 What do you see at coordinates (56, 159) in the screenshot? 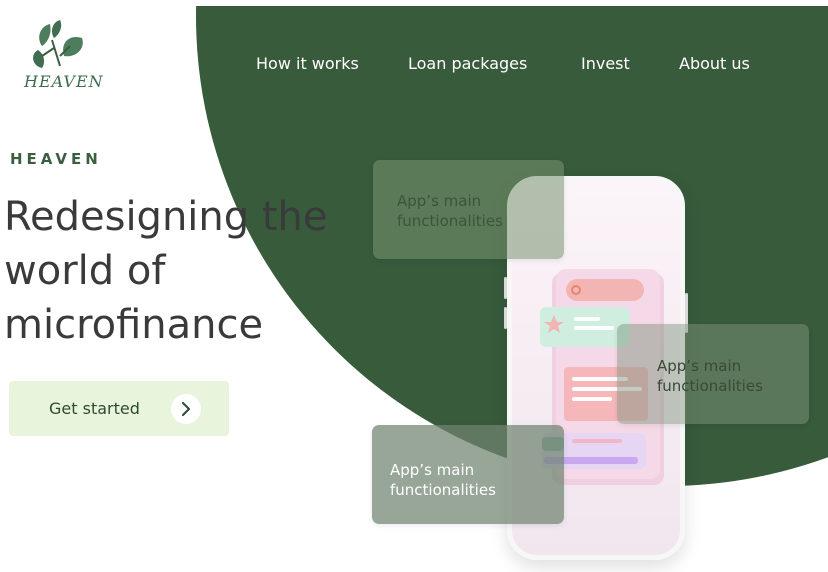
I see `eyebrow-brand: HEAVEN` at bounding box center [56, 159].